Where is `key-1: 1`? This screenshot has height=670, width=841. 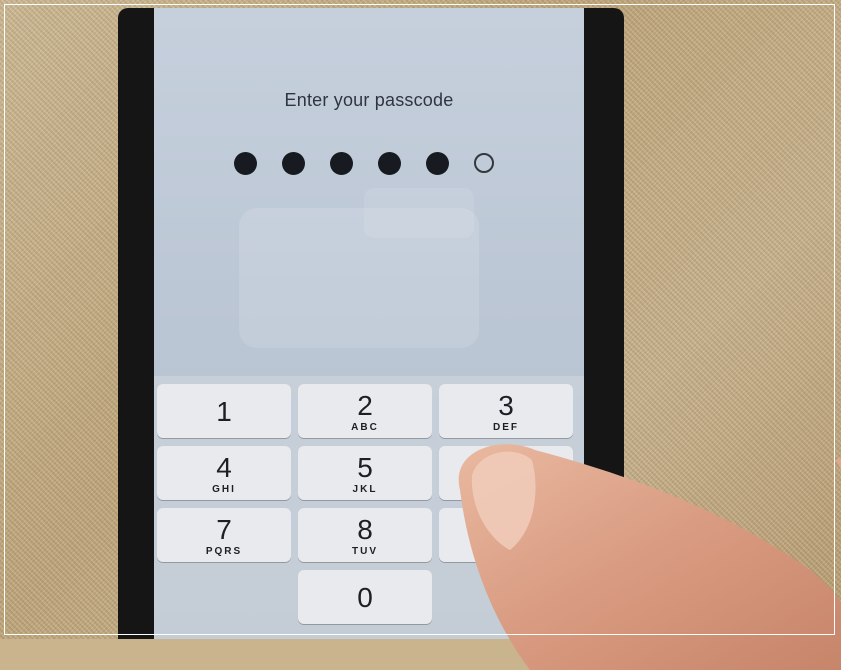
key-1: 1 is located at coordinates (224, 411).